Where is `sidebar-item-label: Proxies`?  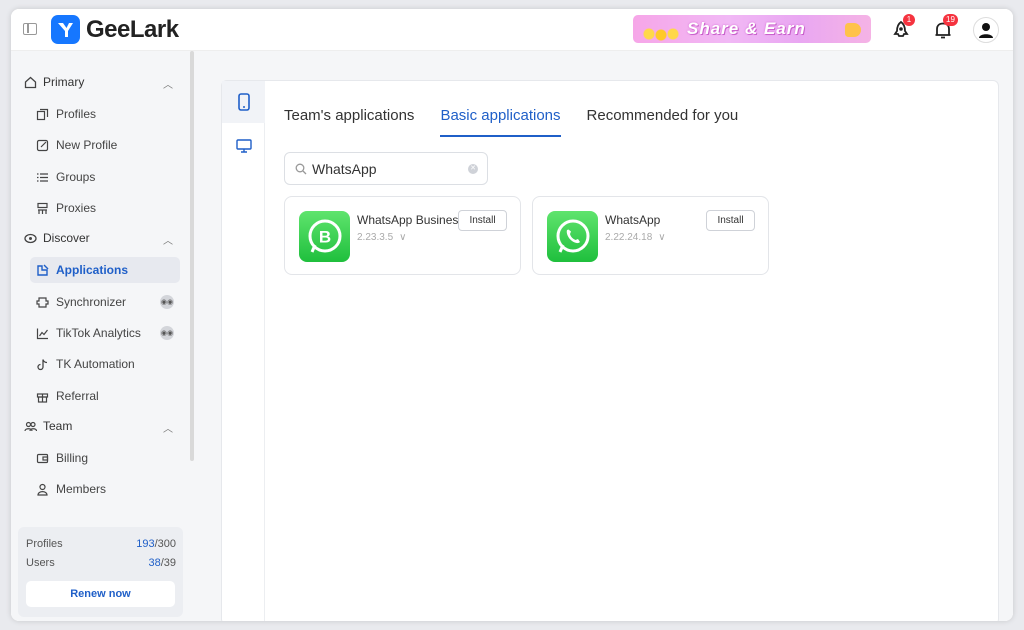
sidebar-item-label: Proxies is located at coordinates (76, 208).